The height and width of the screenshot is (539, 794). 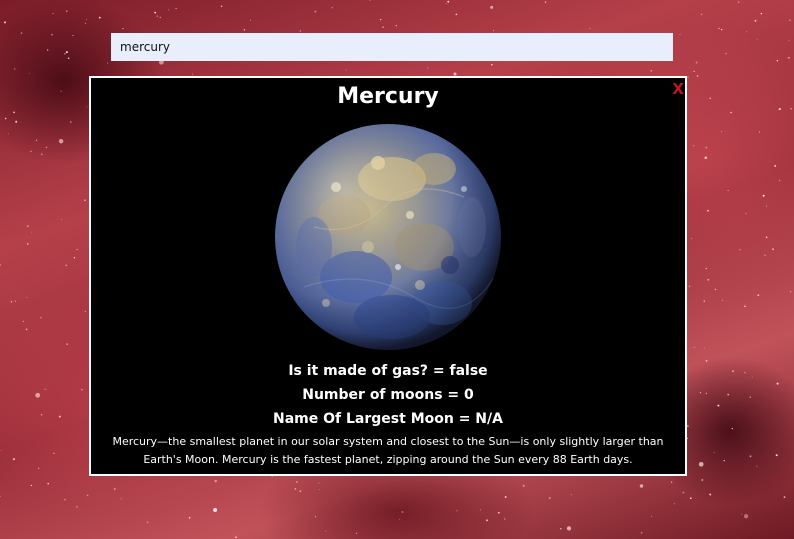 What do you see at coordinates (392, 47) in the screenshot?
I see `search-input` at bounding box center [392, 47].